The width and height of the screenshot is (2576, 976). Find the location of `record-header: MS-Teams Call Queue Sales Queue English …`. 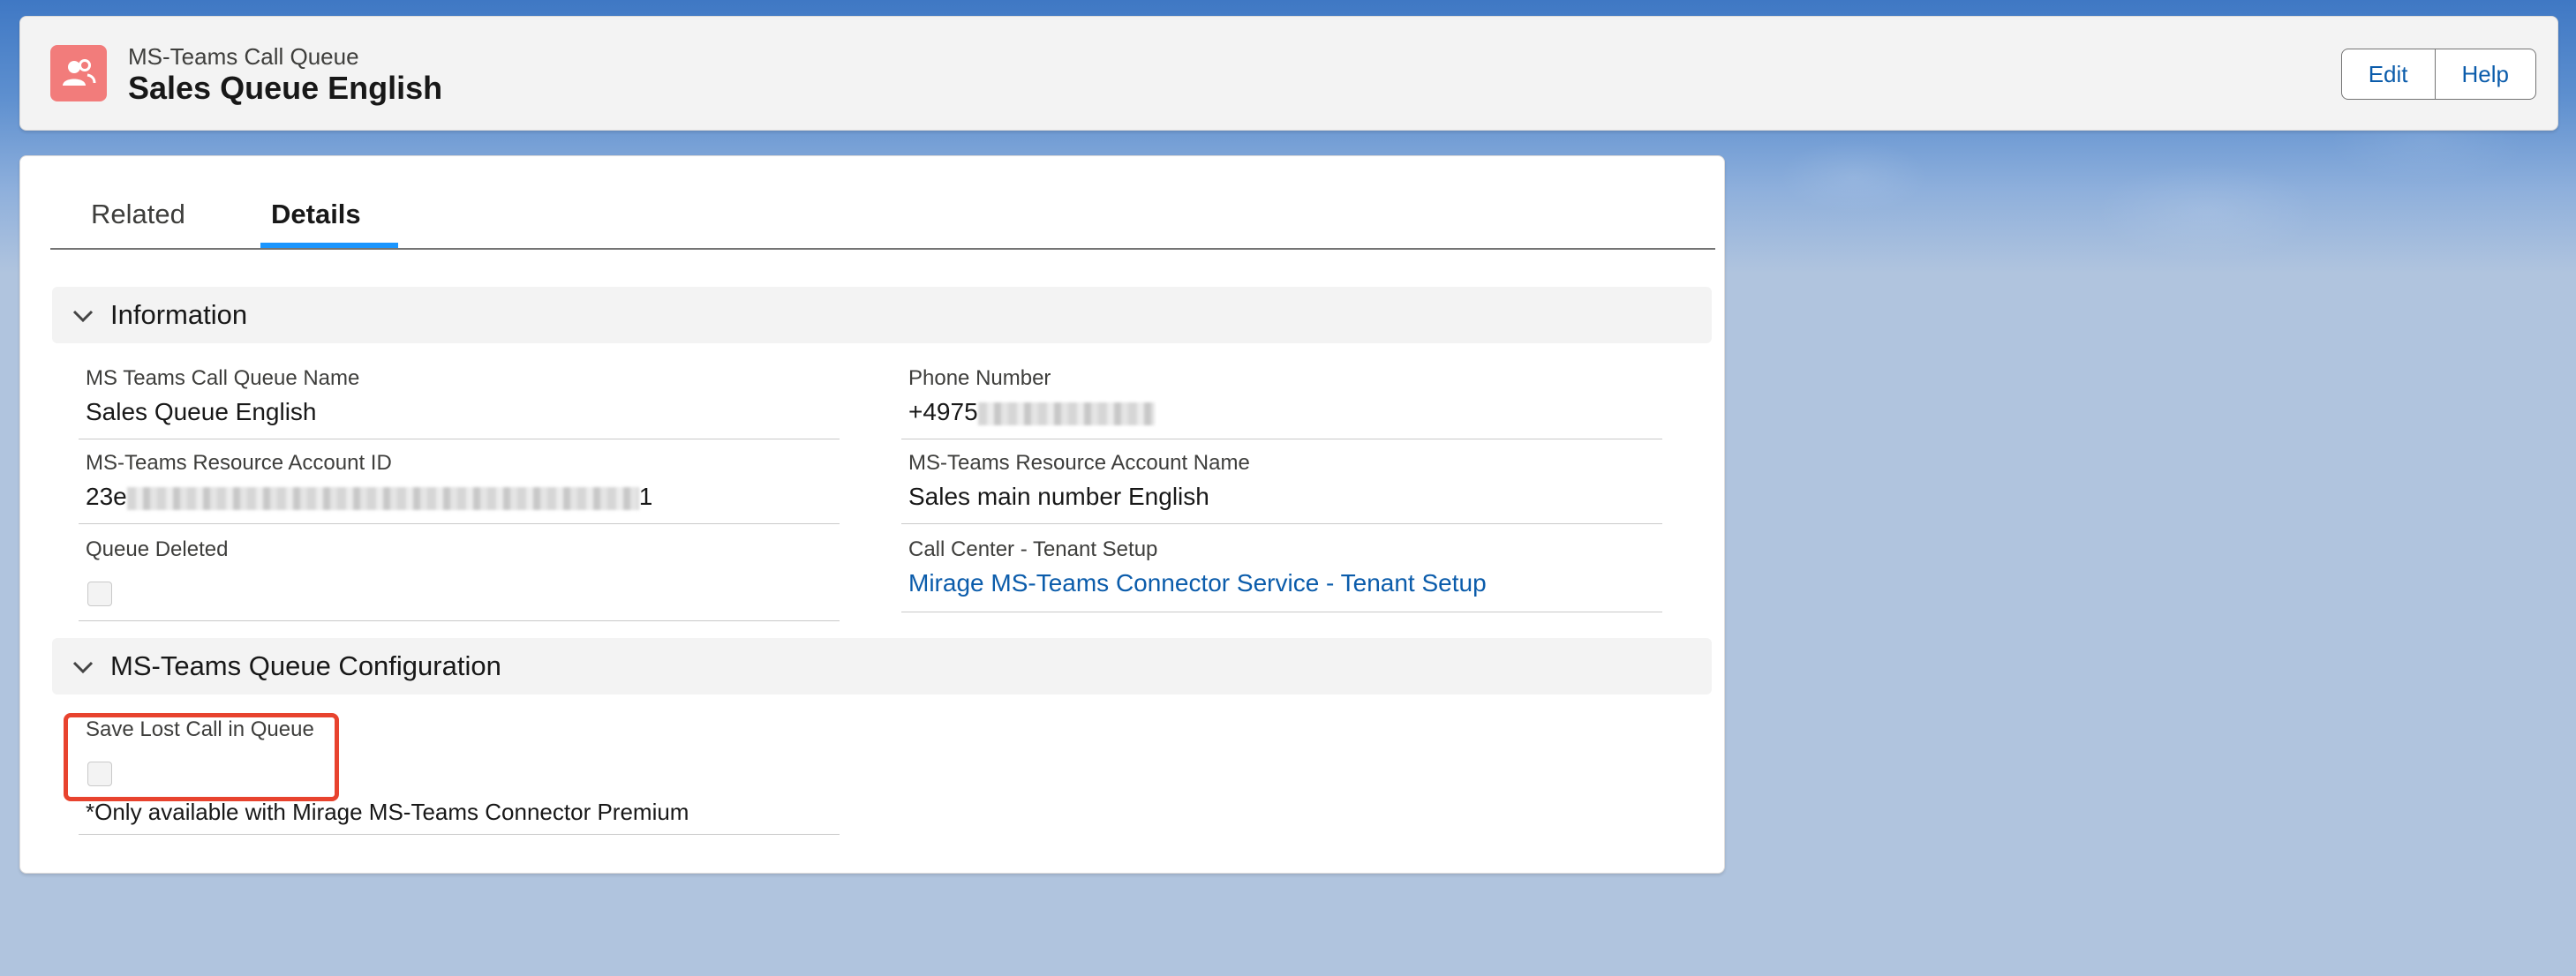

record-header: MS-Teams Call Queue Sales Queue English … is located at coordinates (1289, 73).